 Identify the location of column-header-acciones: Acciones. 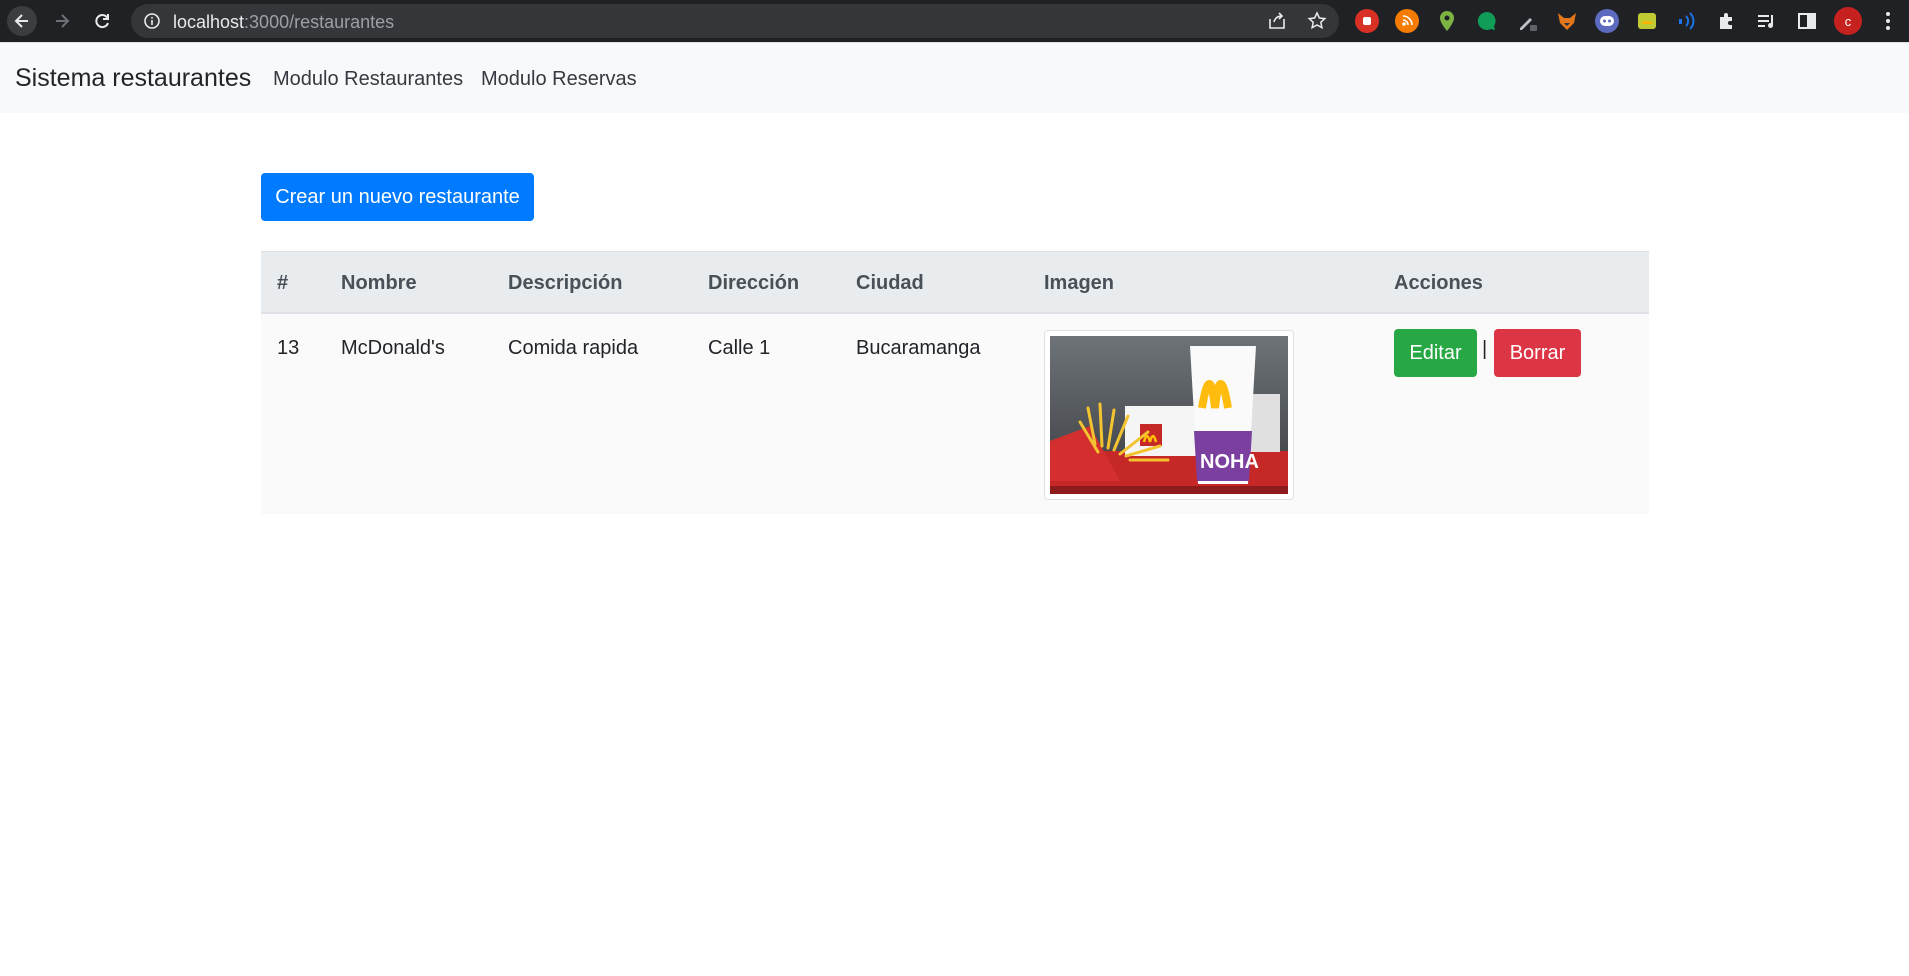
(1438, 283).